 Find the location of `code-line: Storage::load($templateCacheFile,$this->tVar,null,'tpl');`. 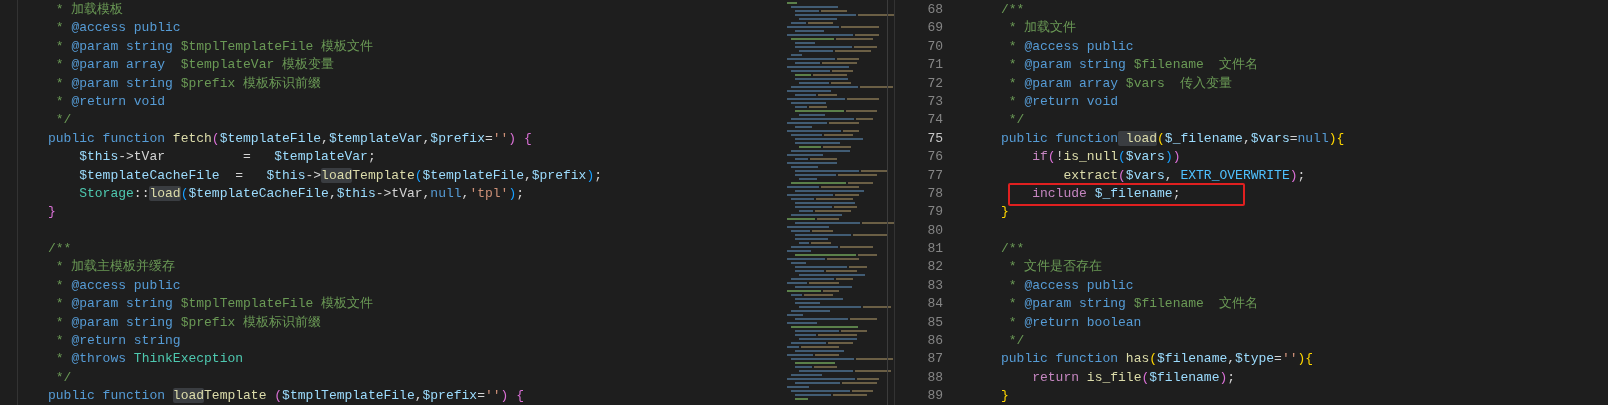

code-line: Storage::load($templateCacheFile,$this->tVar,null,'tpl'); is located at coordinates (301, 193).